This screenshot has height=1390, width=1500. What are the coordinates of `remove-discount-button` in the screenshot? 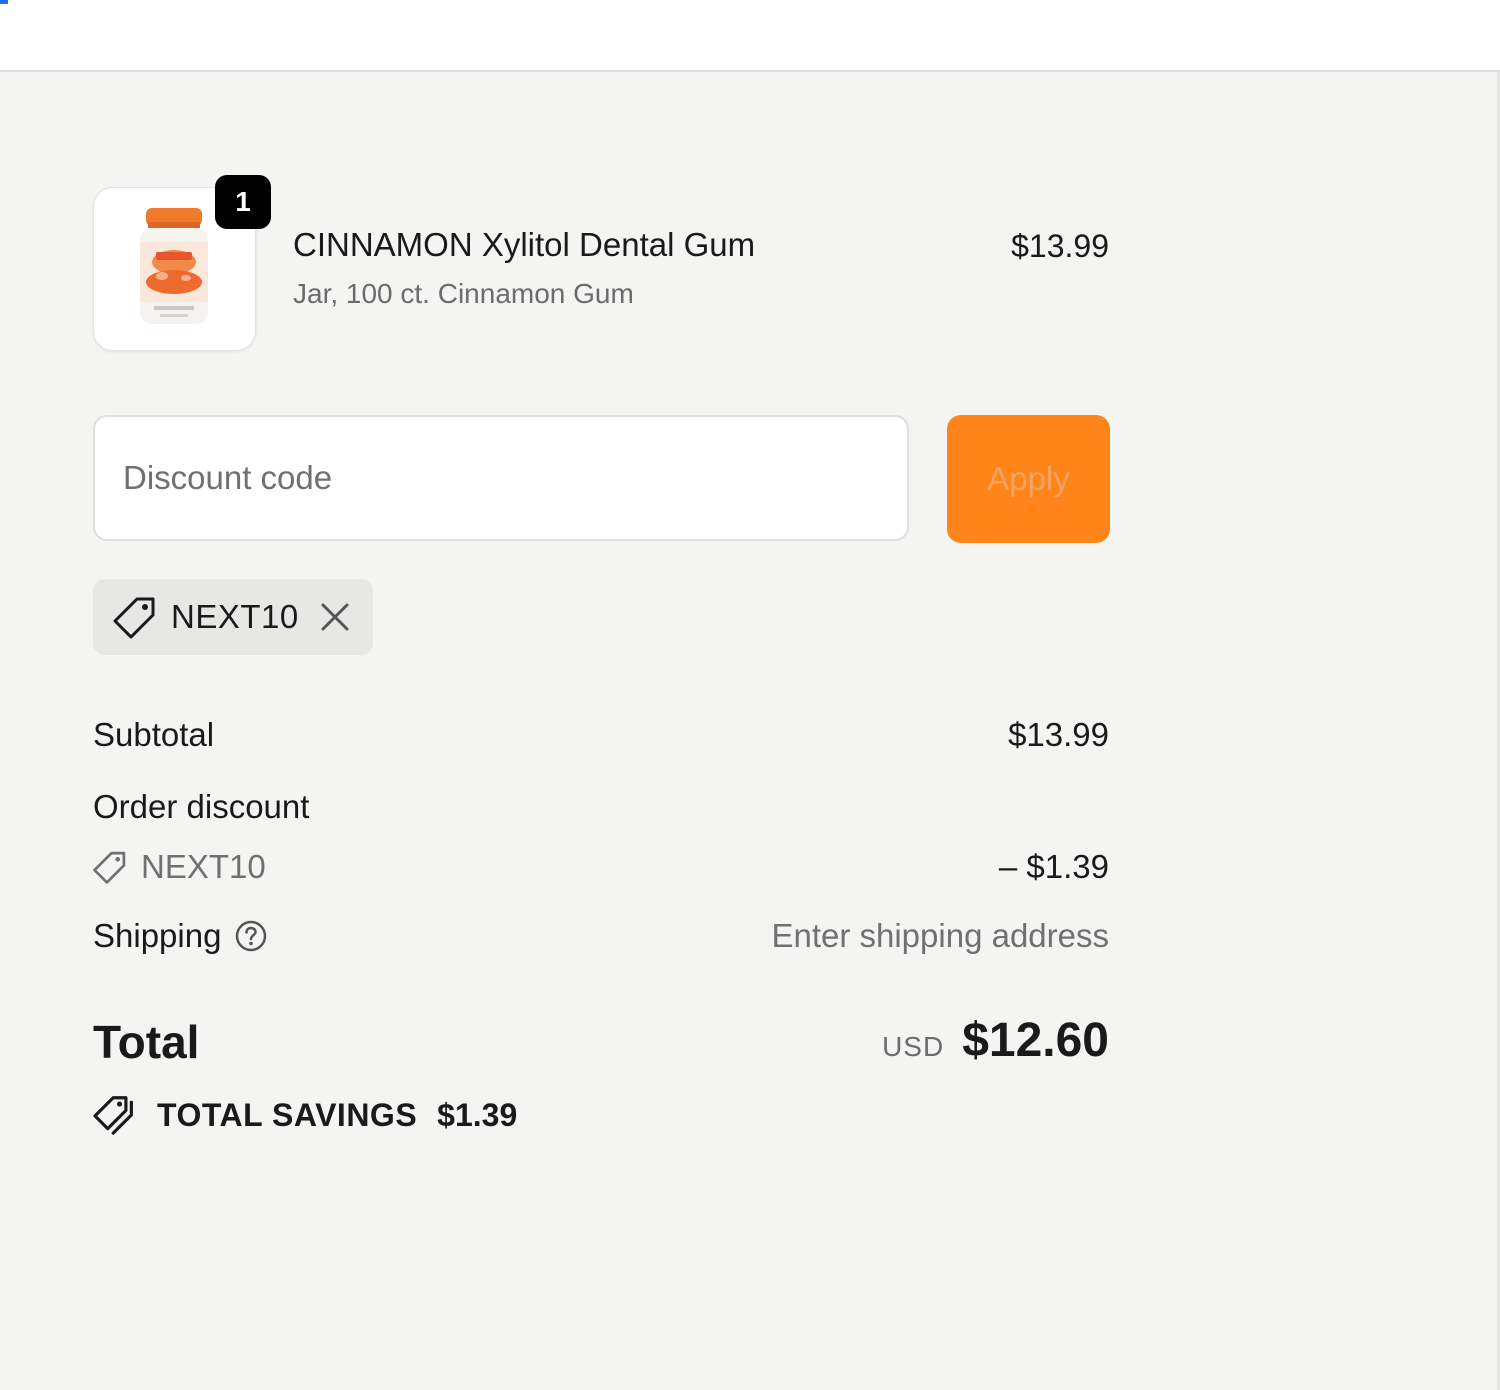 It's located at (335, 617).